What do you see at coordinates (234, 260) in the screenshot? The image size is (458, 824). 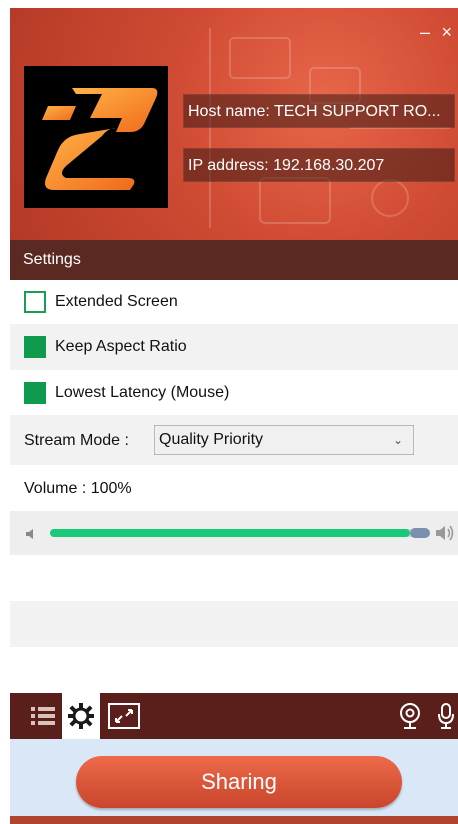 I see `settings-header: Settings` at bounding box center [234, 260].